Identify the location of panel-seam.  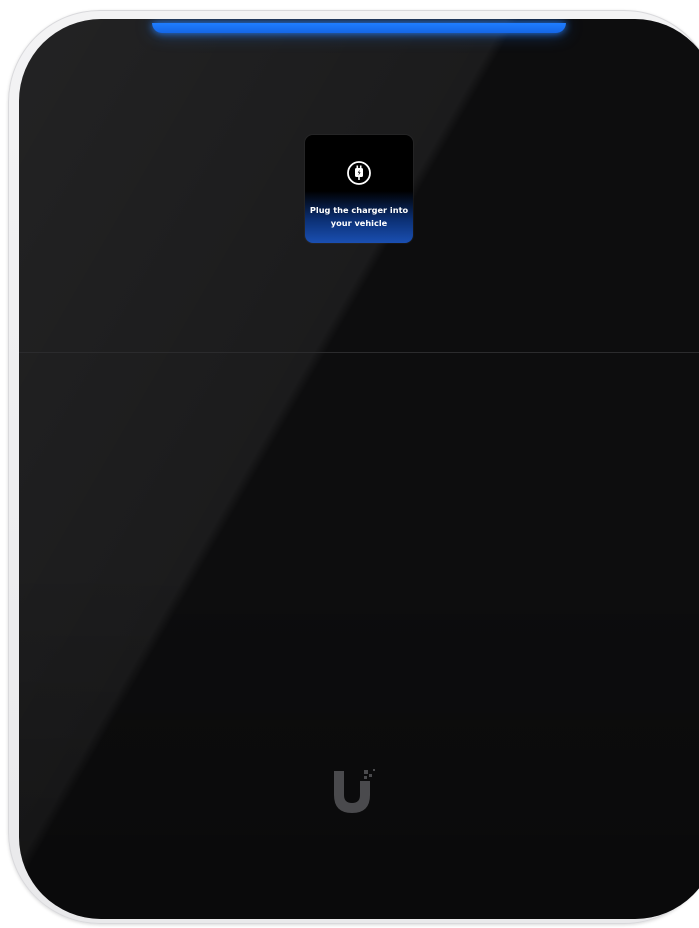
(359, 352).